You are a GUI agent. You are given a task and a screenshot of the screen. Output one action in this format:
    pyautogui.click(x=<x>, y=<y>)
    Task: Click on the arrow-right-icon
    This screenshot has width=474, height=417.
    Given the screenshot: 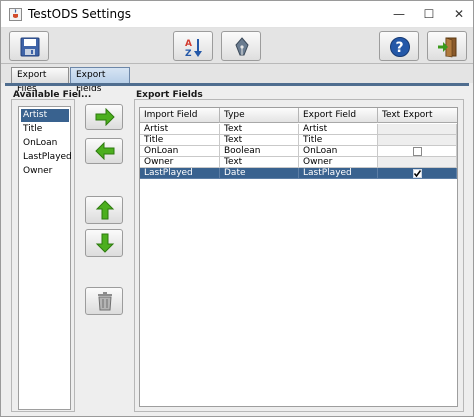 What is the action you would take?
    pyautogui.click(x=105, y=117)
    